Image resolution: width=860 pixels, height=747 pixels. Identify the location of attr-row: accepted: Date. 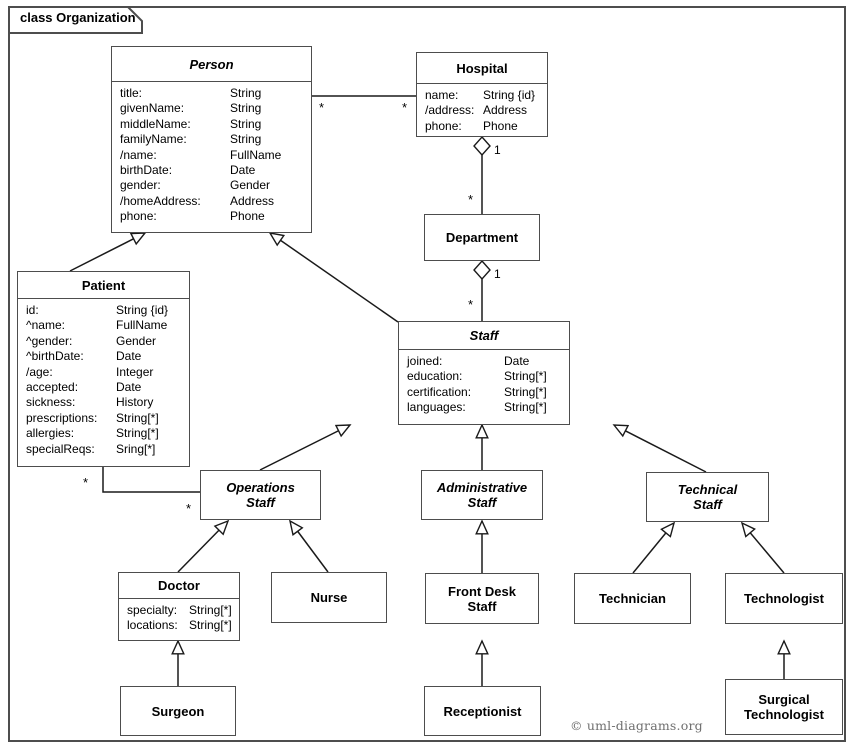
(84, 387).